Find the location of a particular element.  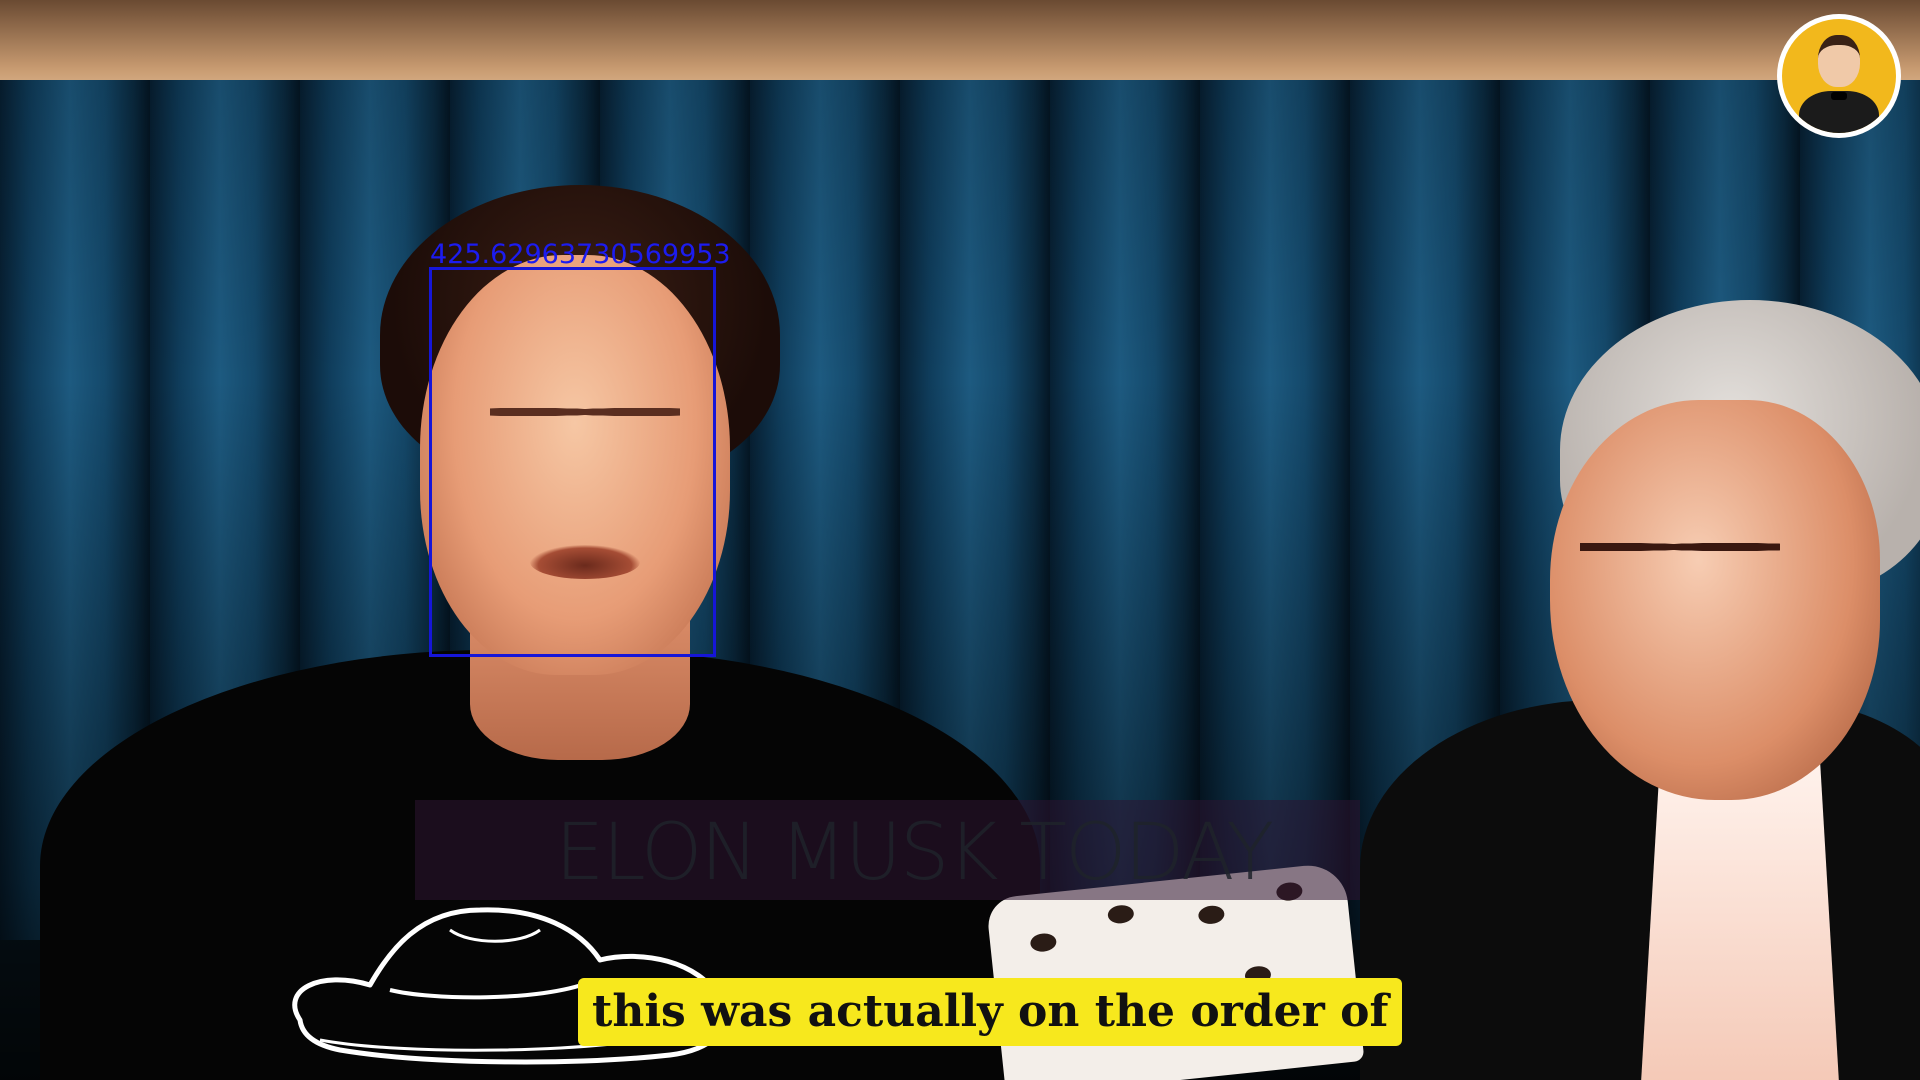

avatar-head is located at coordinates (1839, 61).